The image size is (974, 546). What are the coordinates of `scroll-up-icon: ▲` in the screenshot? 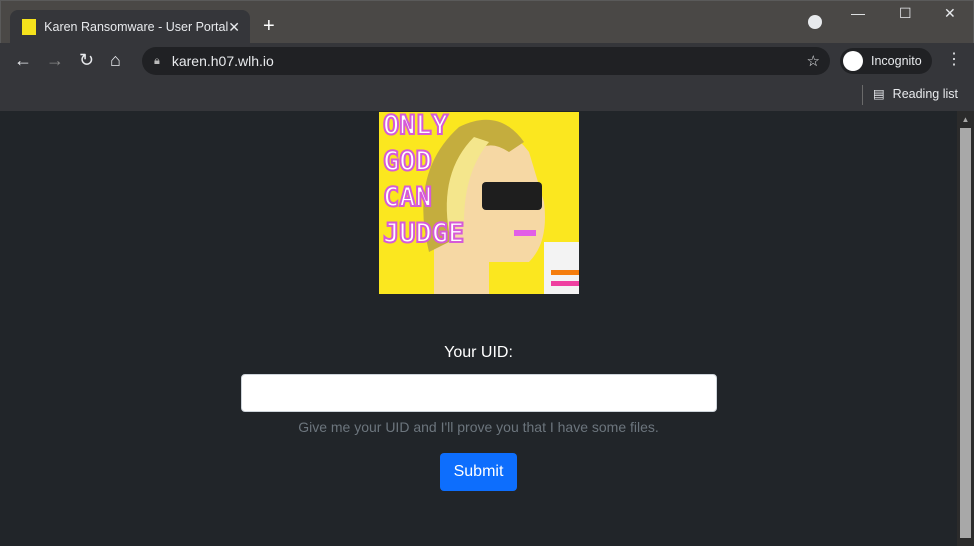 It's located at (965, 119).